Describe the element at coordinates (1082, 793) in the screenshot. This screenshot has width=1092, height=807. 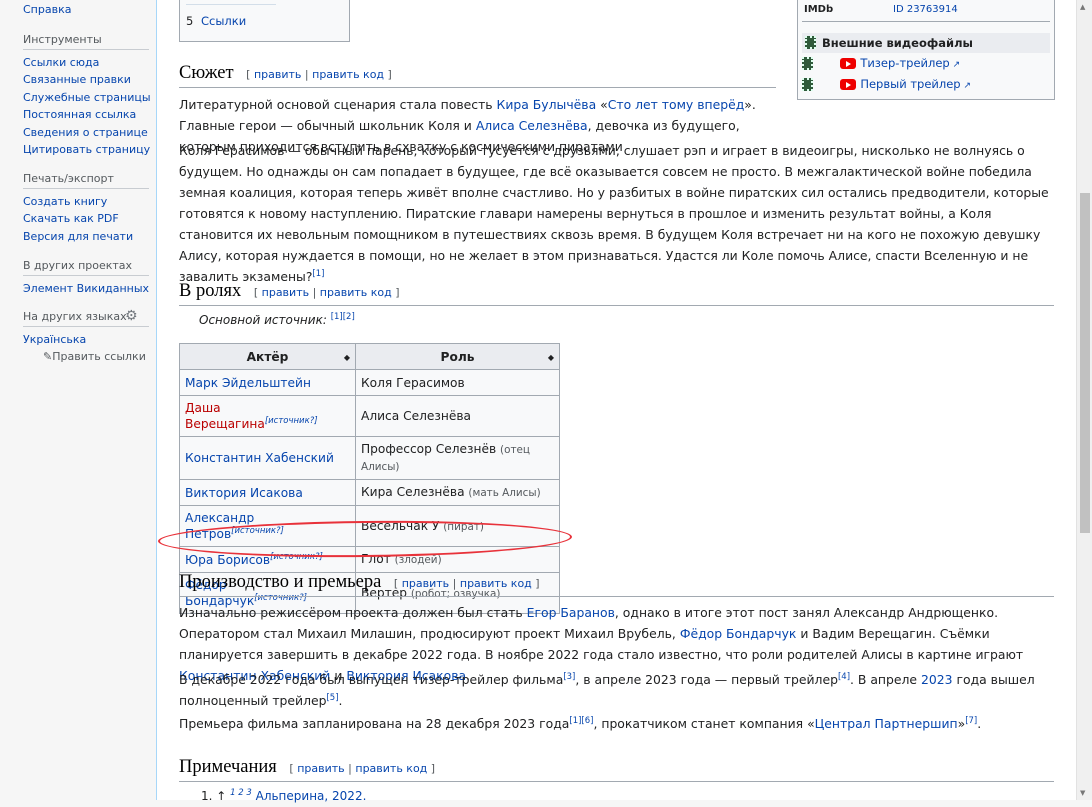
I see `scroll-down-icon: ▼` at that location.